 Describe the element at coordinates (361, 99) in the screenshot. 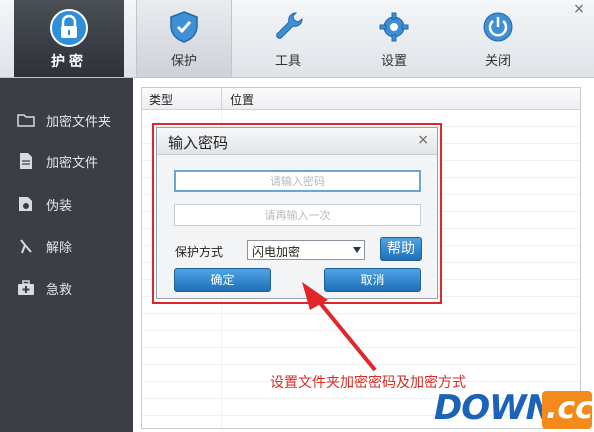

I see `list-header: 类型 位置` at that location.